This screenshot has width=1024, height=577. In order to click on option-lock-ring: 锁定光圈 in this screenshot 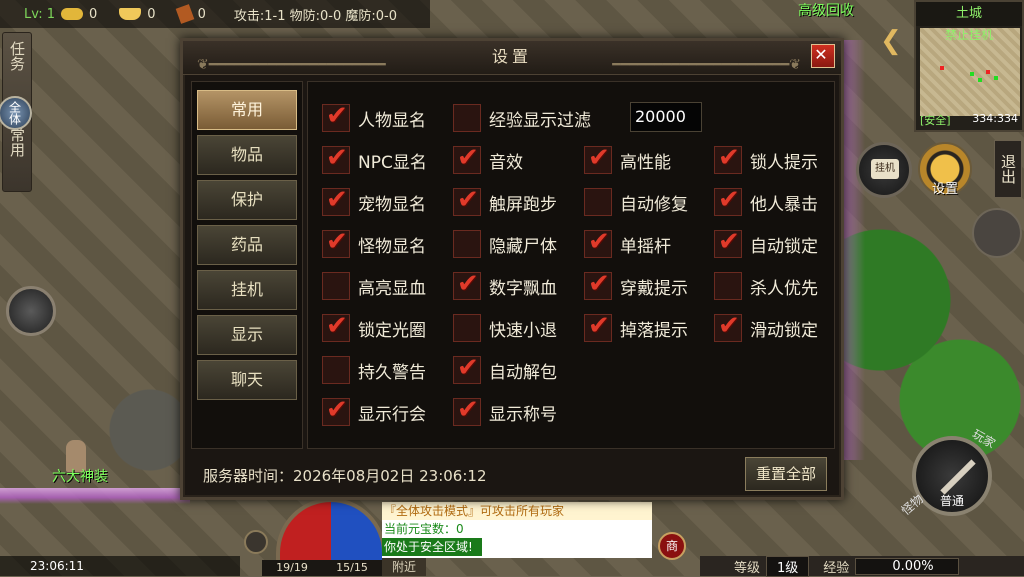, I will do `click(374, 327)`.